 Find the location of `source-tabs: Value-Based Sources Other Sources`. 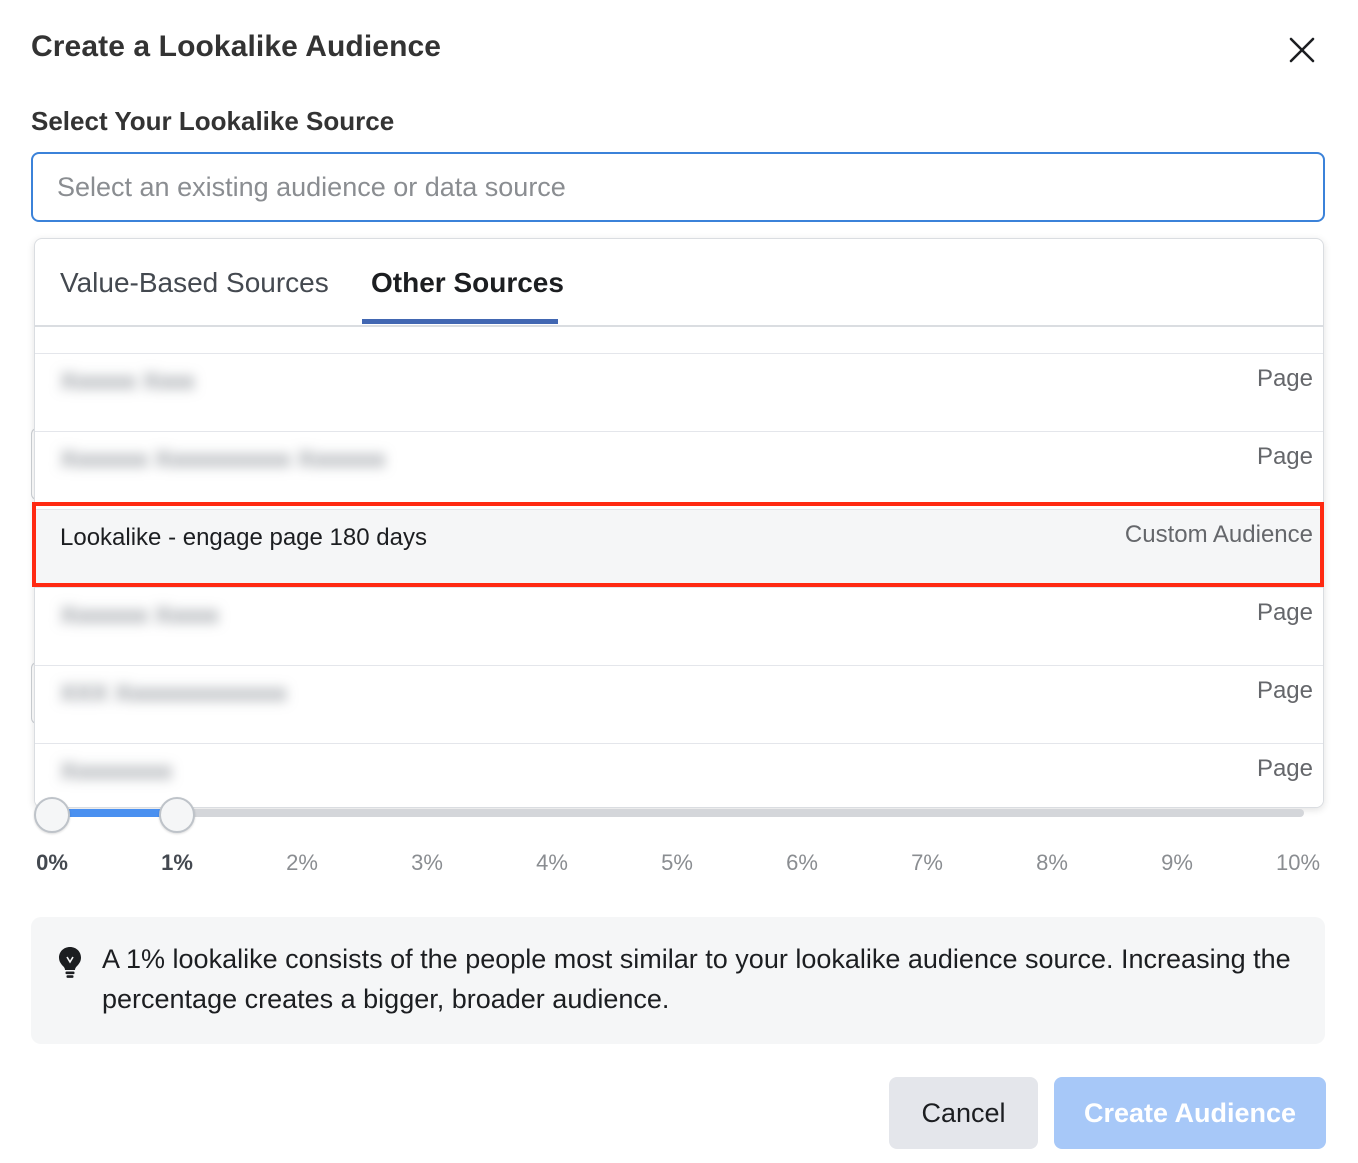

source-tabs: Value-Based Sources Other Sources is located at coordinates (679, 283).